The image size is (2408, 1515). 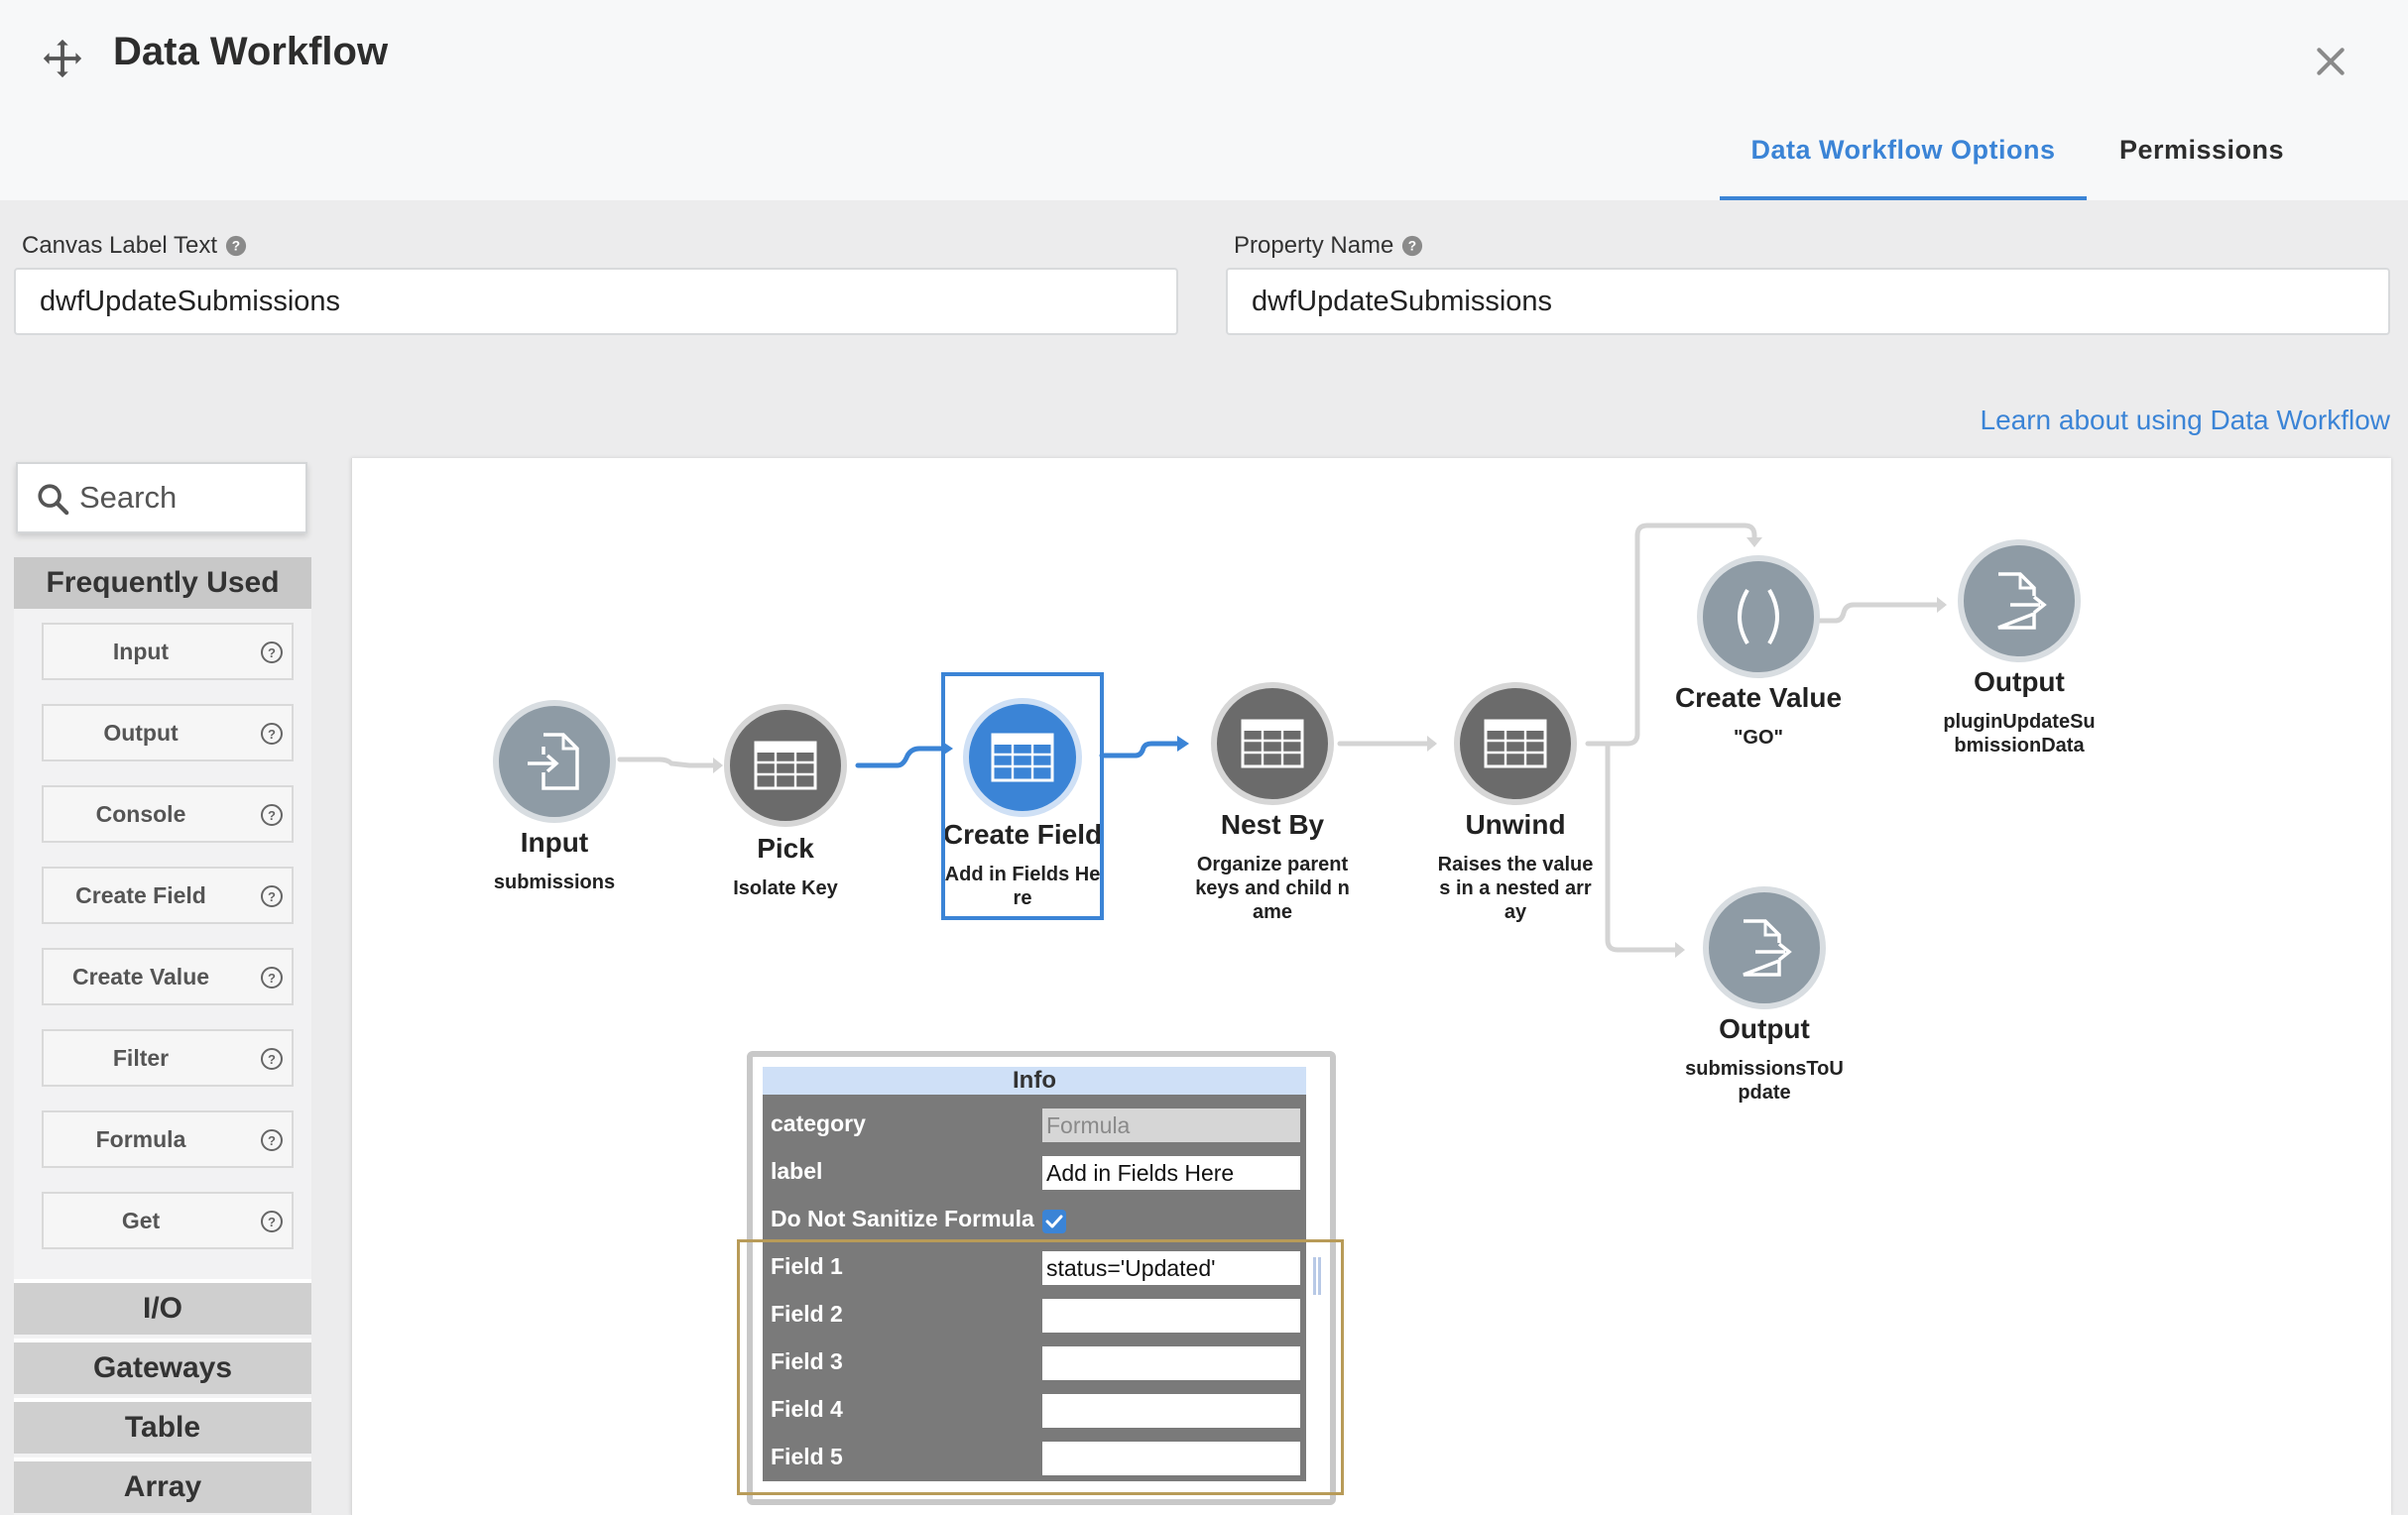 I want to click on info-row: Do Not Sanitize Formula, so click(x=1035, y=1219).